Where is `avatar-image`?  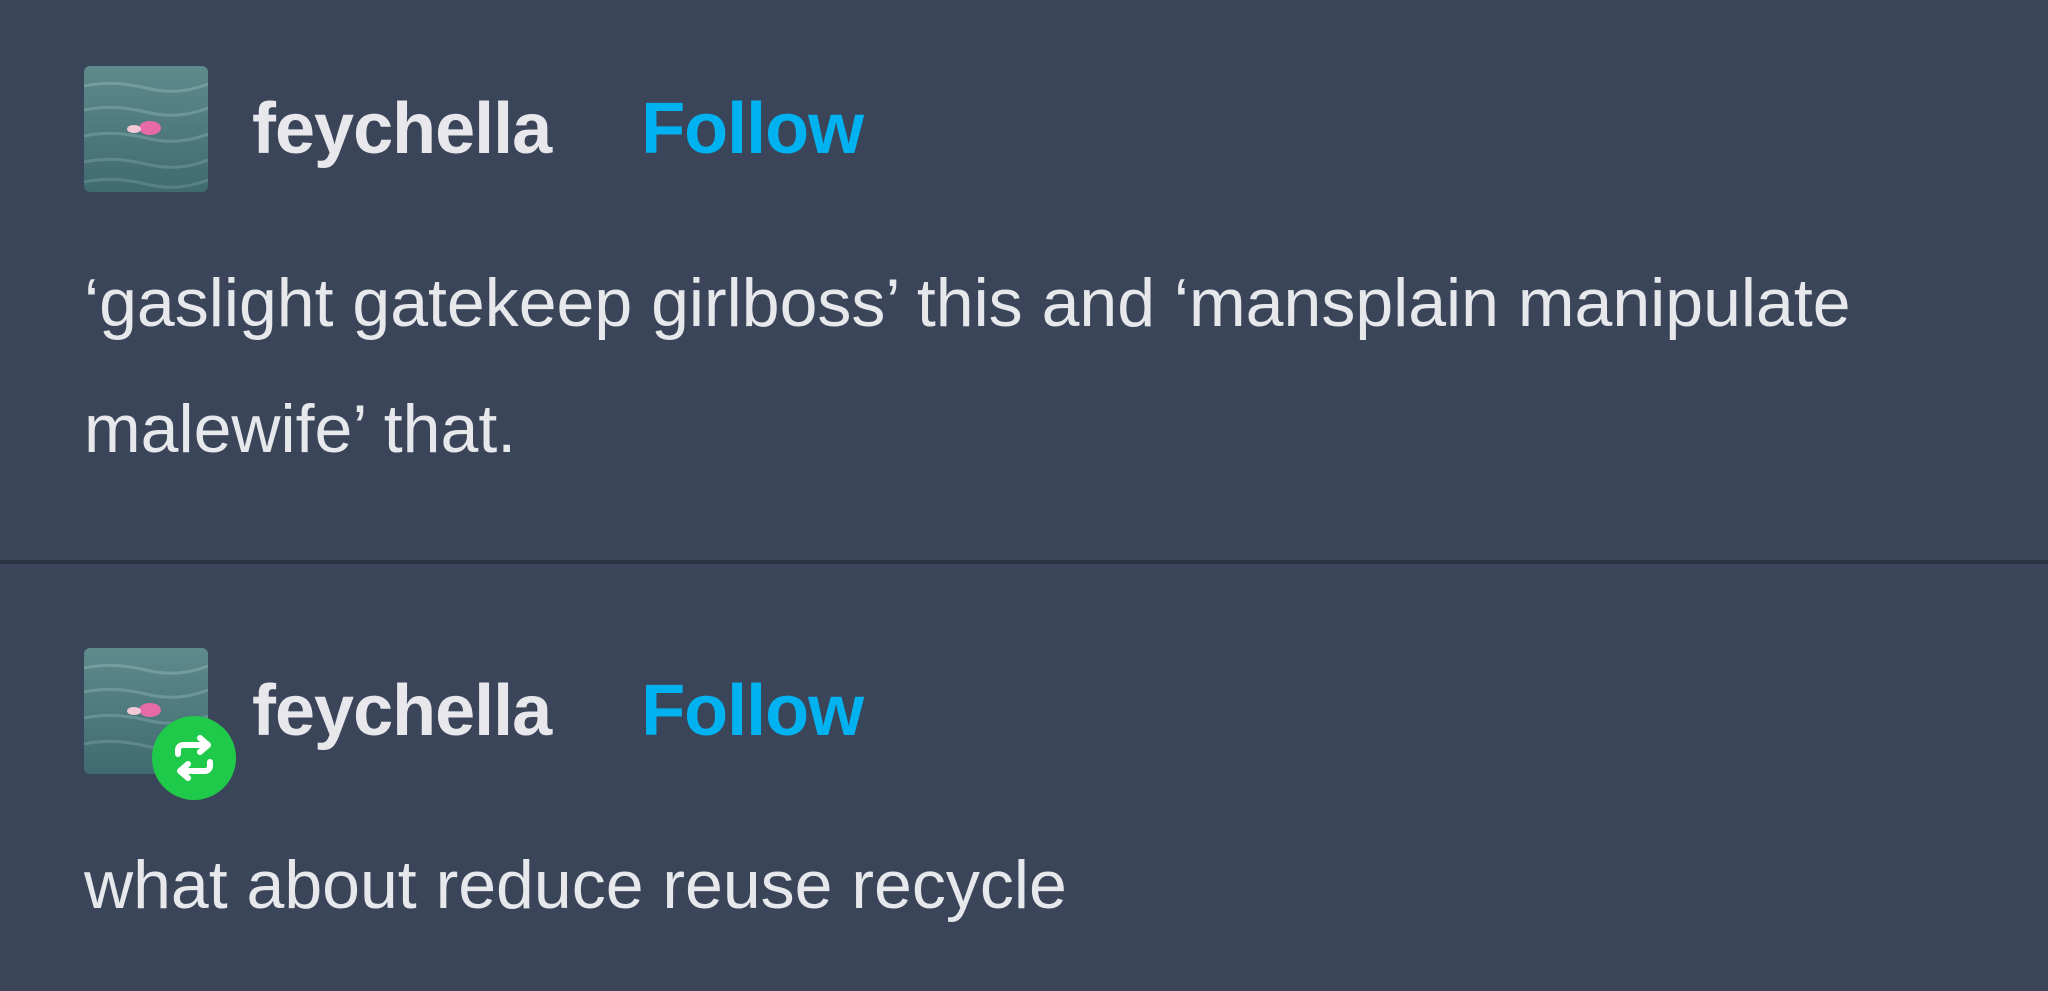 avatar-image is located at coordinates (146, 129).